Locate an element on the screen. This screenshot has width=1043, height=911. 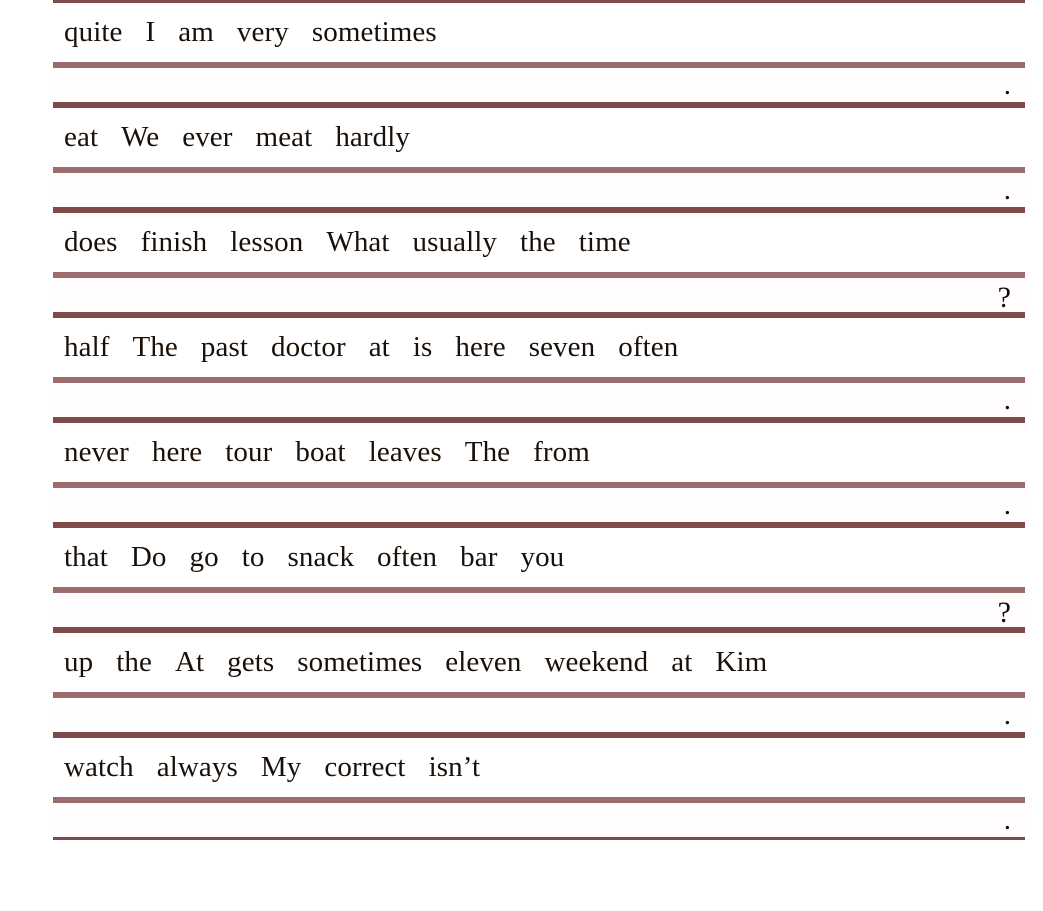
exercise-block: eat We ever meat hardly. is located at coordinates (539, 157).